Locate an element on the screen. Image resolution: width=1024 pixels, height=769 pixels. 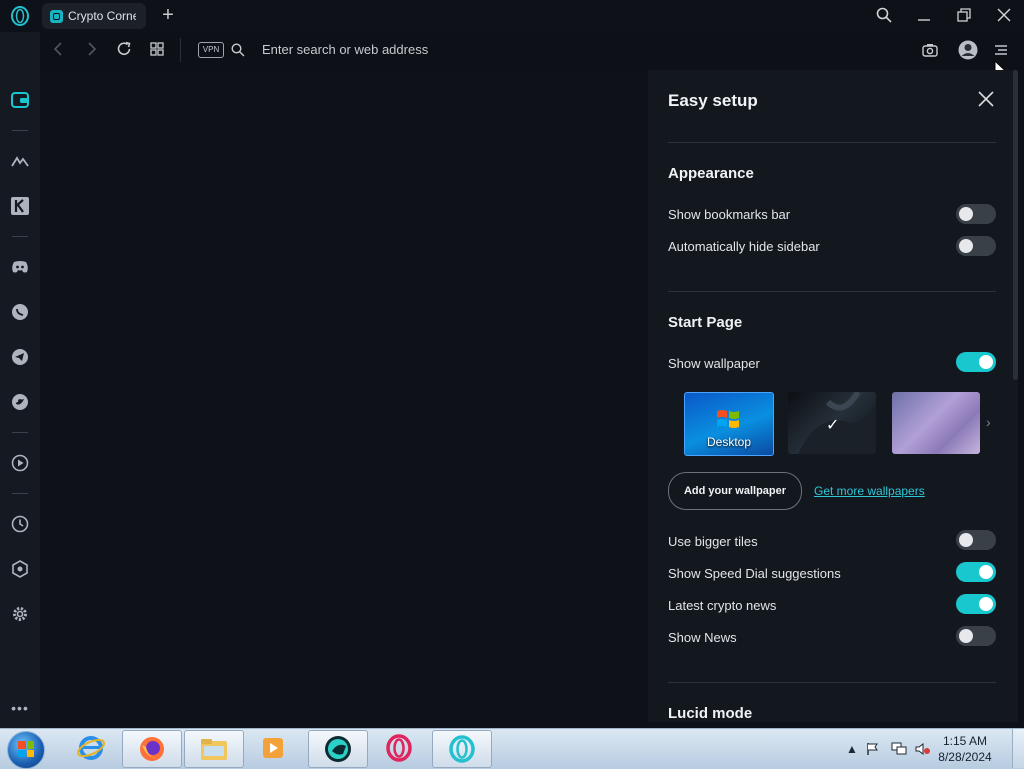
address-divider is located at coordinates (180, 50).